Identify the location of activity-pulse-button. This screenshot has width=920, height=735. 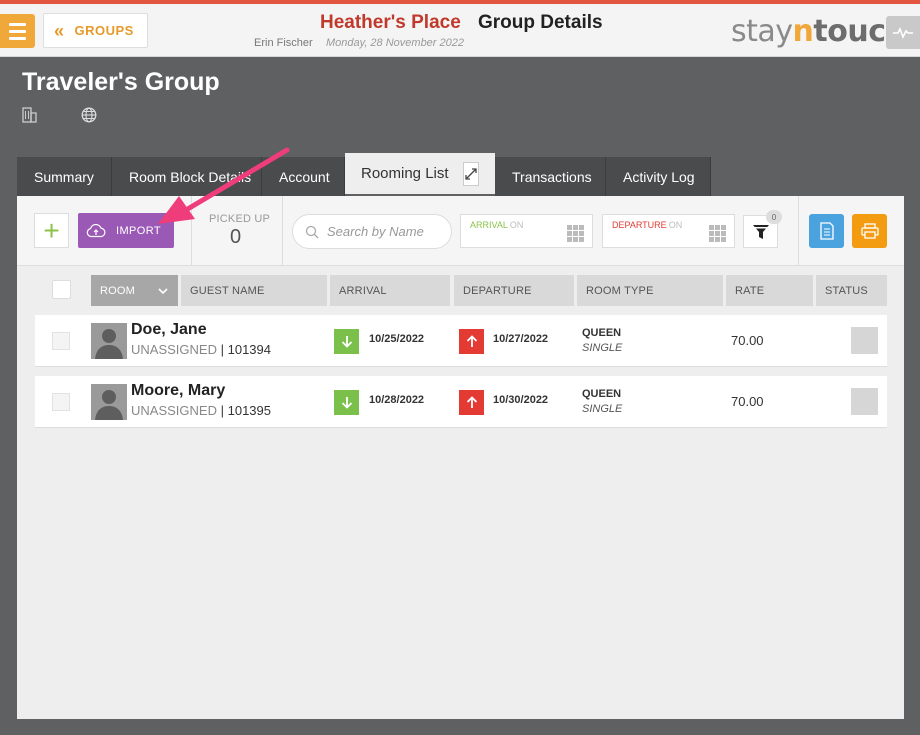
(903, 32).